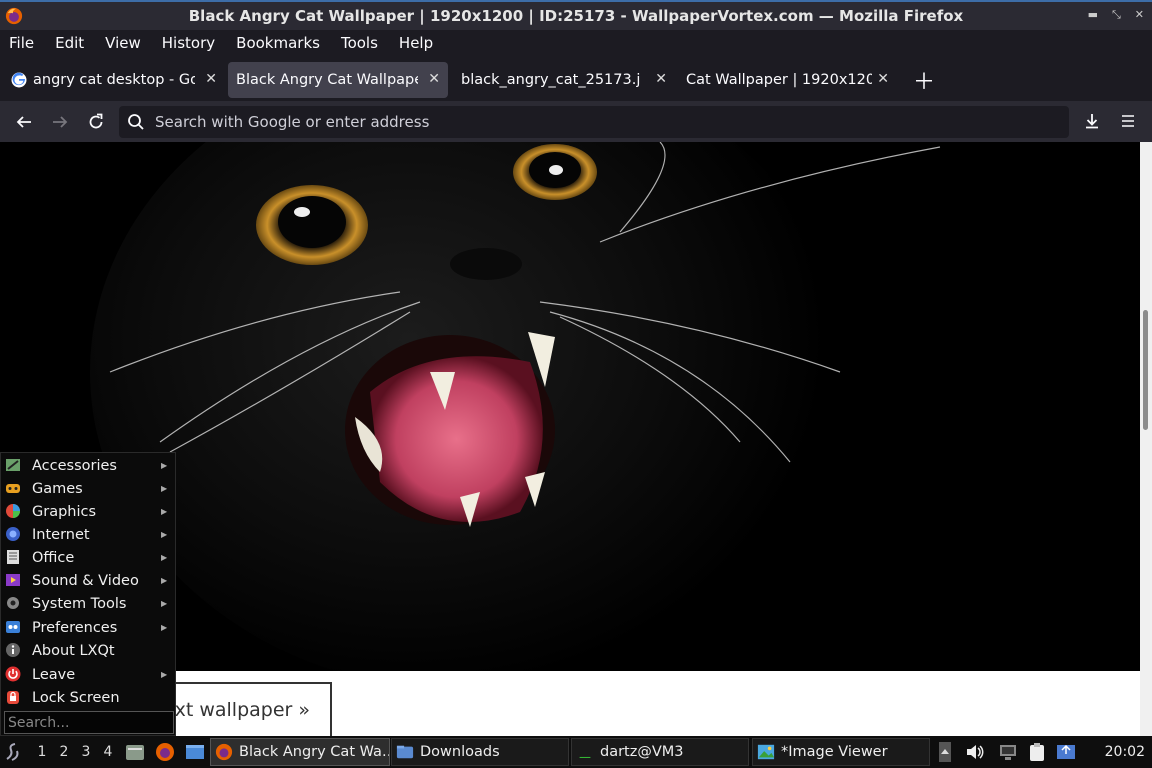  Describe the element at coordinates (1125, 752) in the screenshot. I see `clock: 20:02` at that location.